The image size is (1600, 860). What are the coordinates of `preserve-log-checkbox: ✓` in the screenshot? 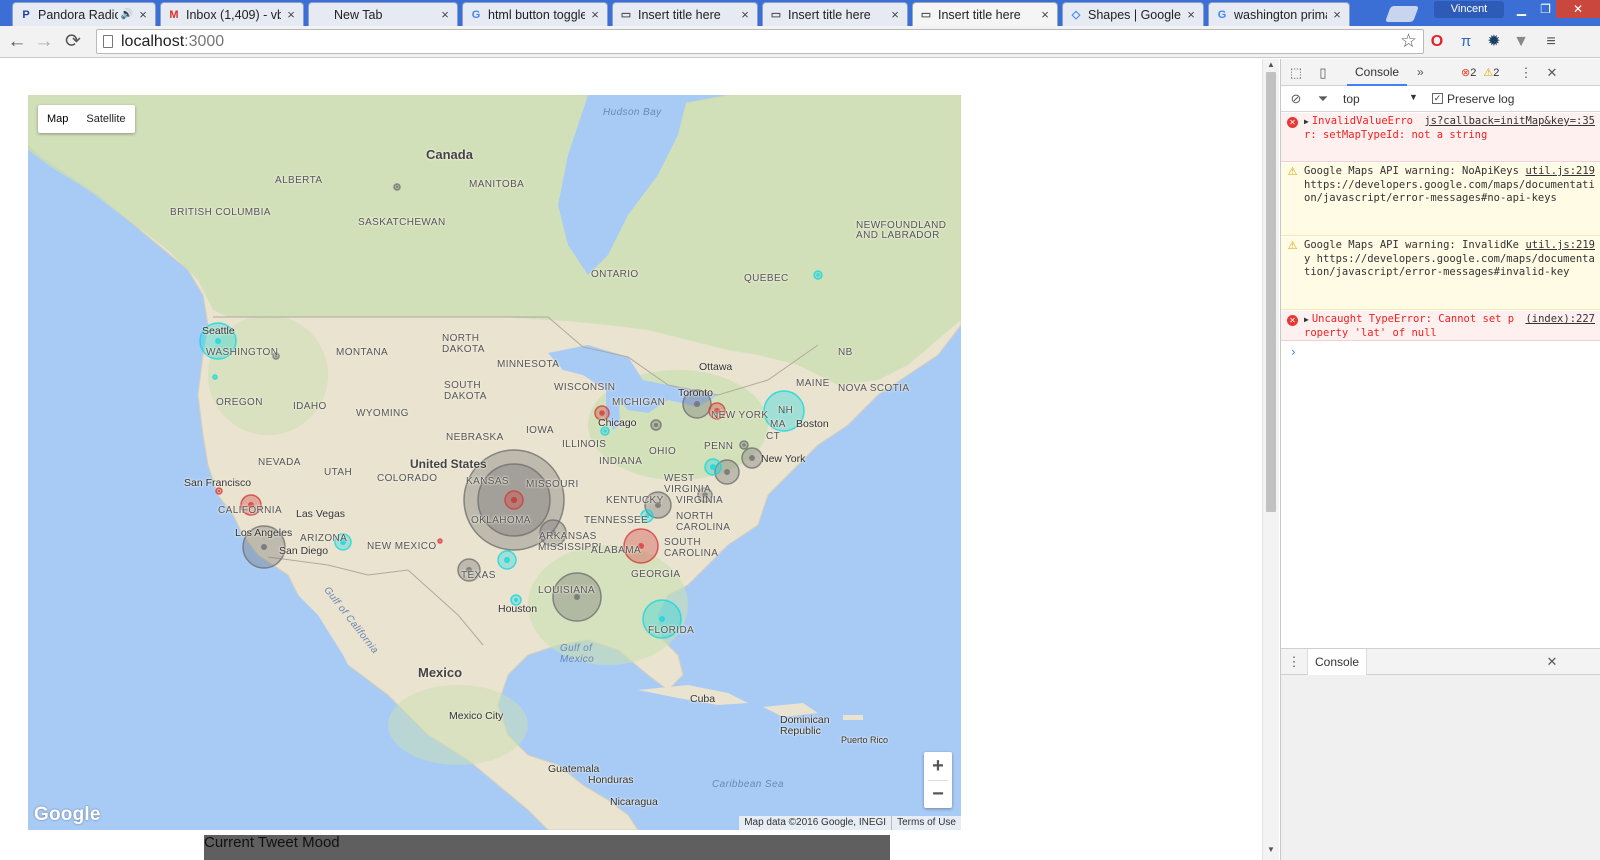 It's located at (1437, 98).